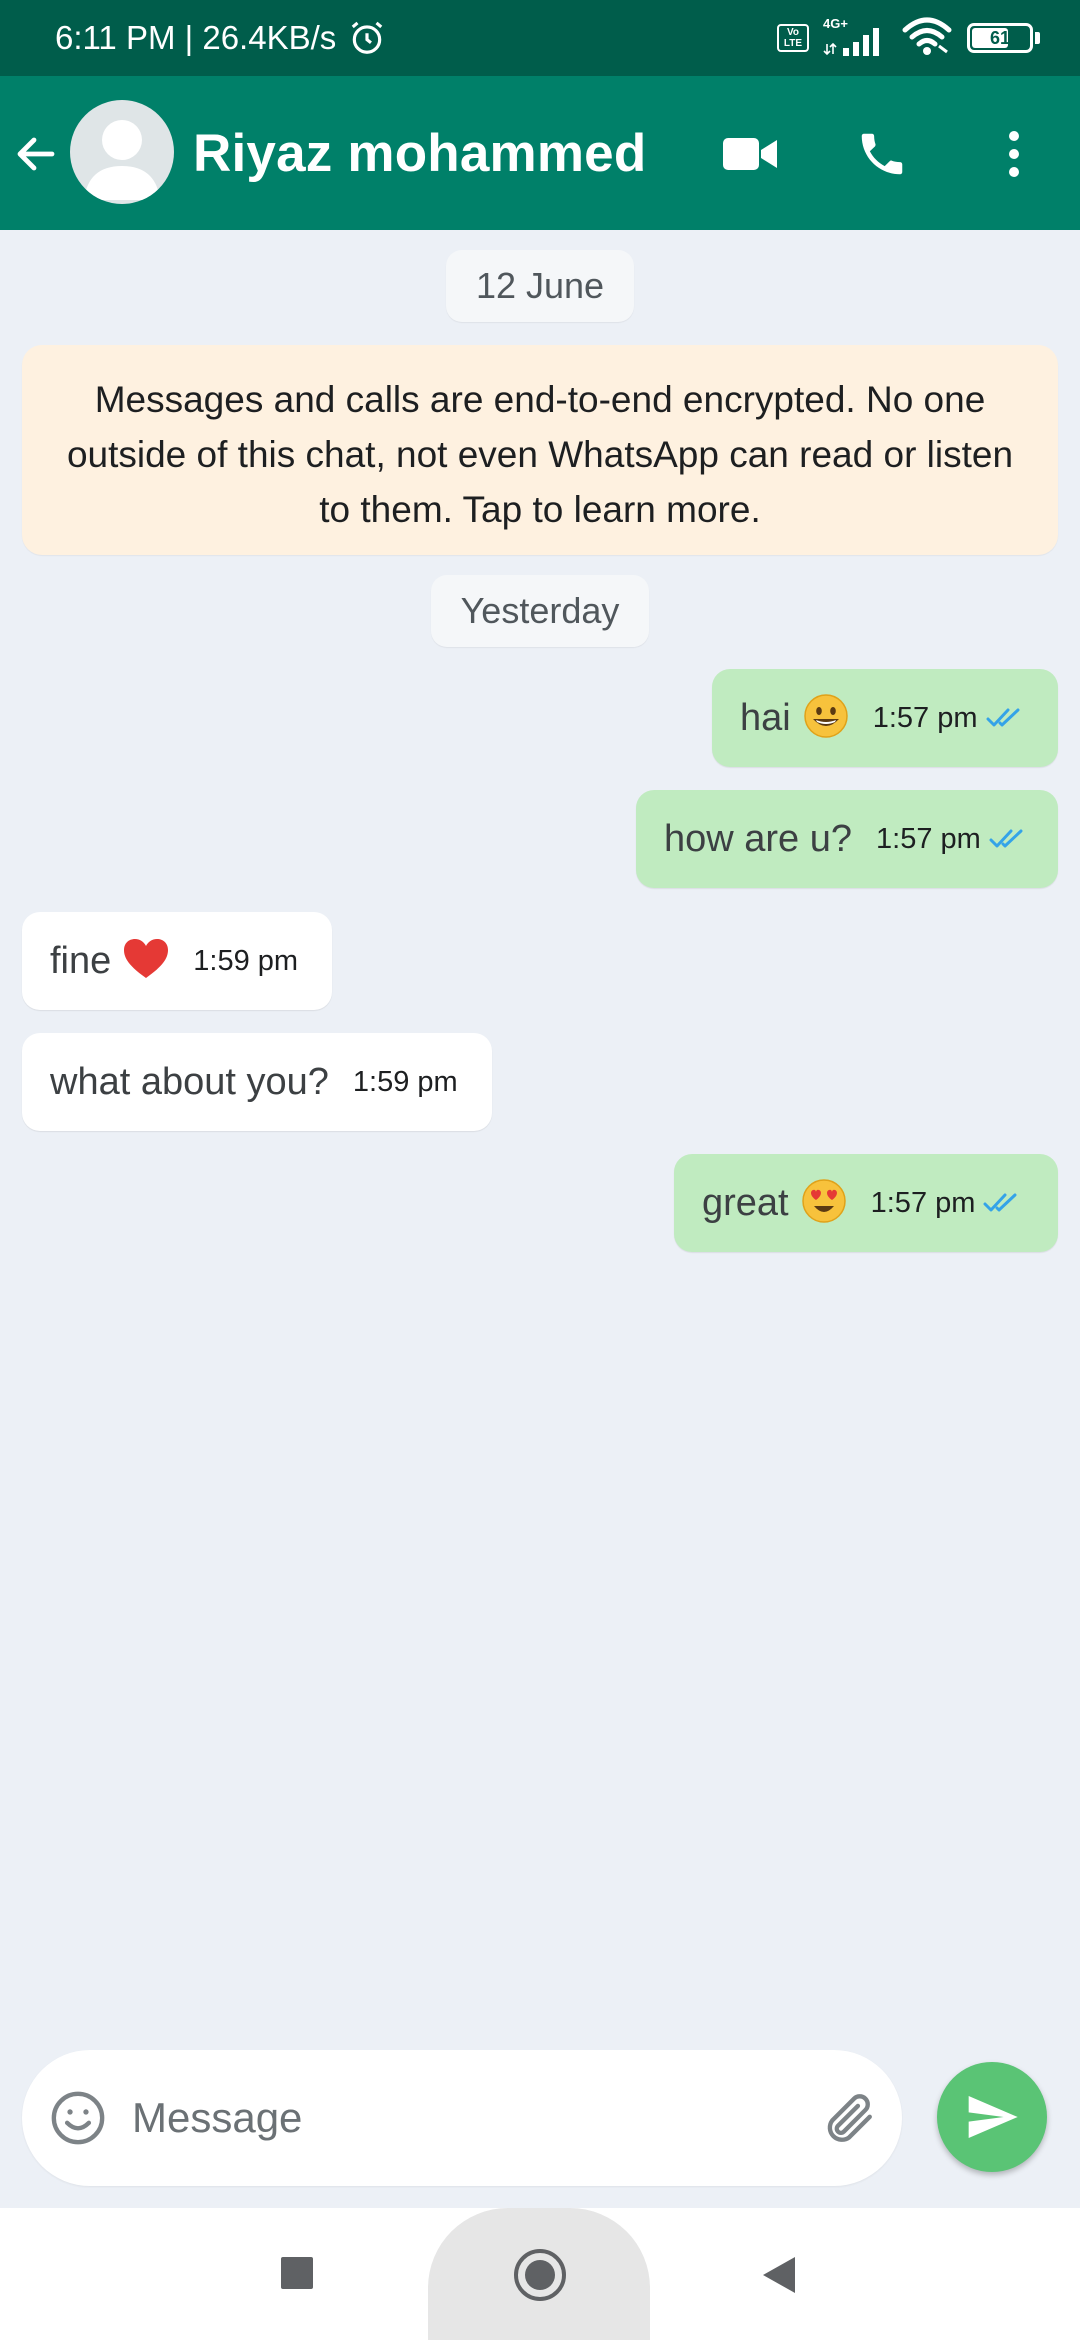 This screenshot has width=1080, height=2340. Describe the element at coordinates (367, 38) in the screenshot. I see `alarm-icon` at that location.